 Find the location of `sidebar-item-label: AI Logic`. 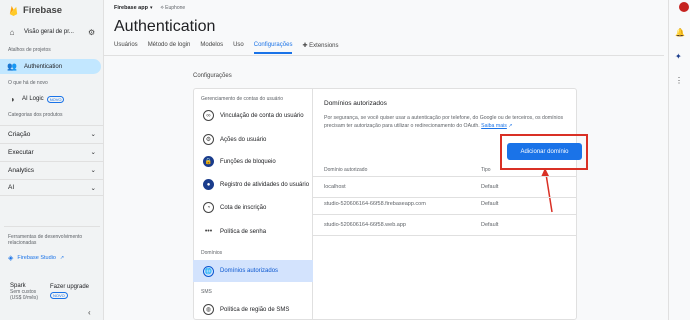

sidebar-item-label: AI Logic is located at coordinates (33, 99).